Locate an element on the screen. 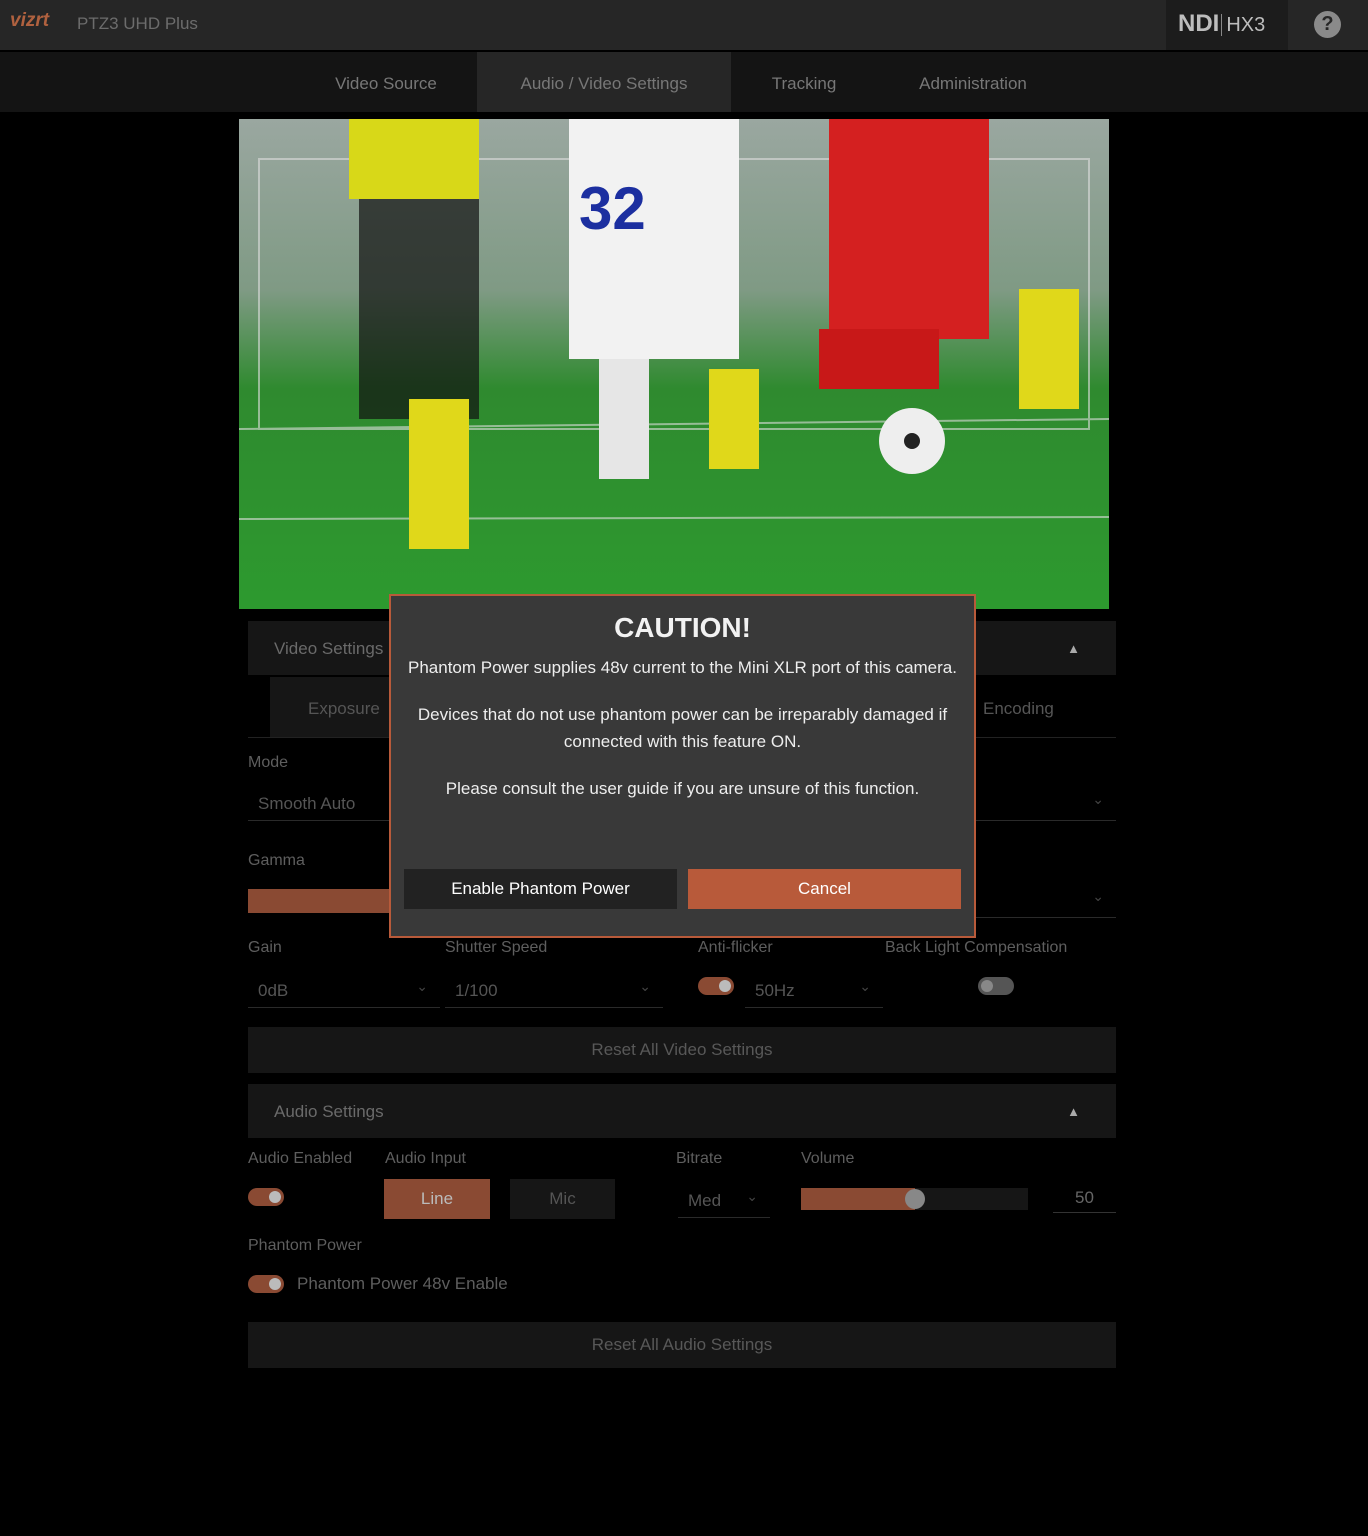 The height and width of the screenshot is (1536, 1368). antiflicker-select: 50Hz ⌄ is located at coordinates (814, 990).